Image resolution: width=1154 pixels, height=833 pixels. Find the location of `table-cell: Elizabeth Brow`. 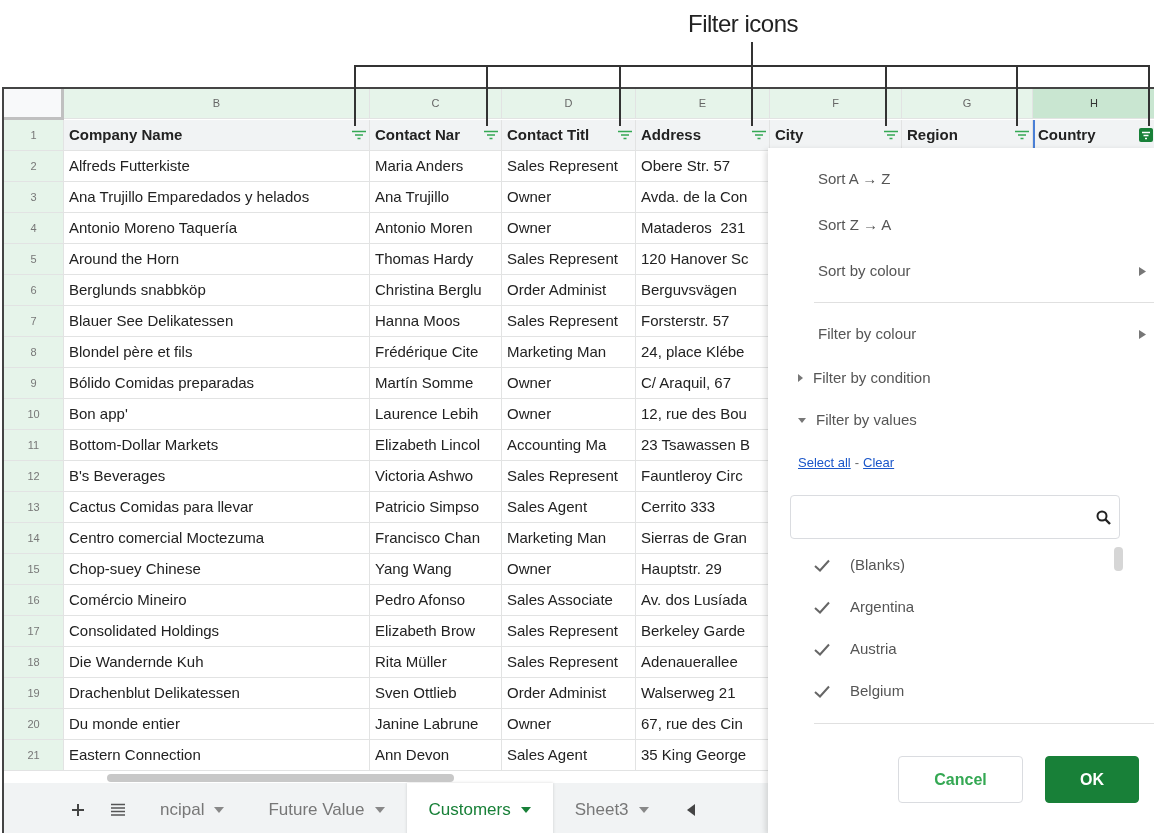

table-cell: Elizabeth Brow is located at coordinates (436, 631).